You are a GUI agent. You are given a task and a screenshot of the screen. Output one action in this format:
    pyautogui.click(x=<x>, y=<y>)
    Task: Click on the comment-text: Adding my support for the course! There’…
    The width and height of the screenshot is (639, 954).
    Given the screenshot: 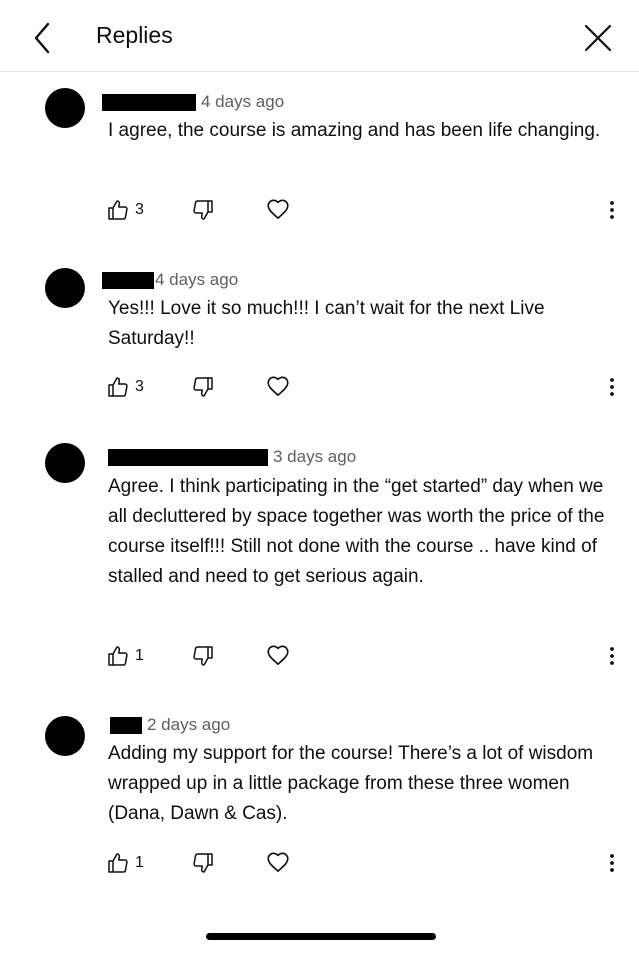 What is the action you would take?
    pyautogui.click(x=351, y=783)
    